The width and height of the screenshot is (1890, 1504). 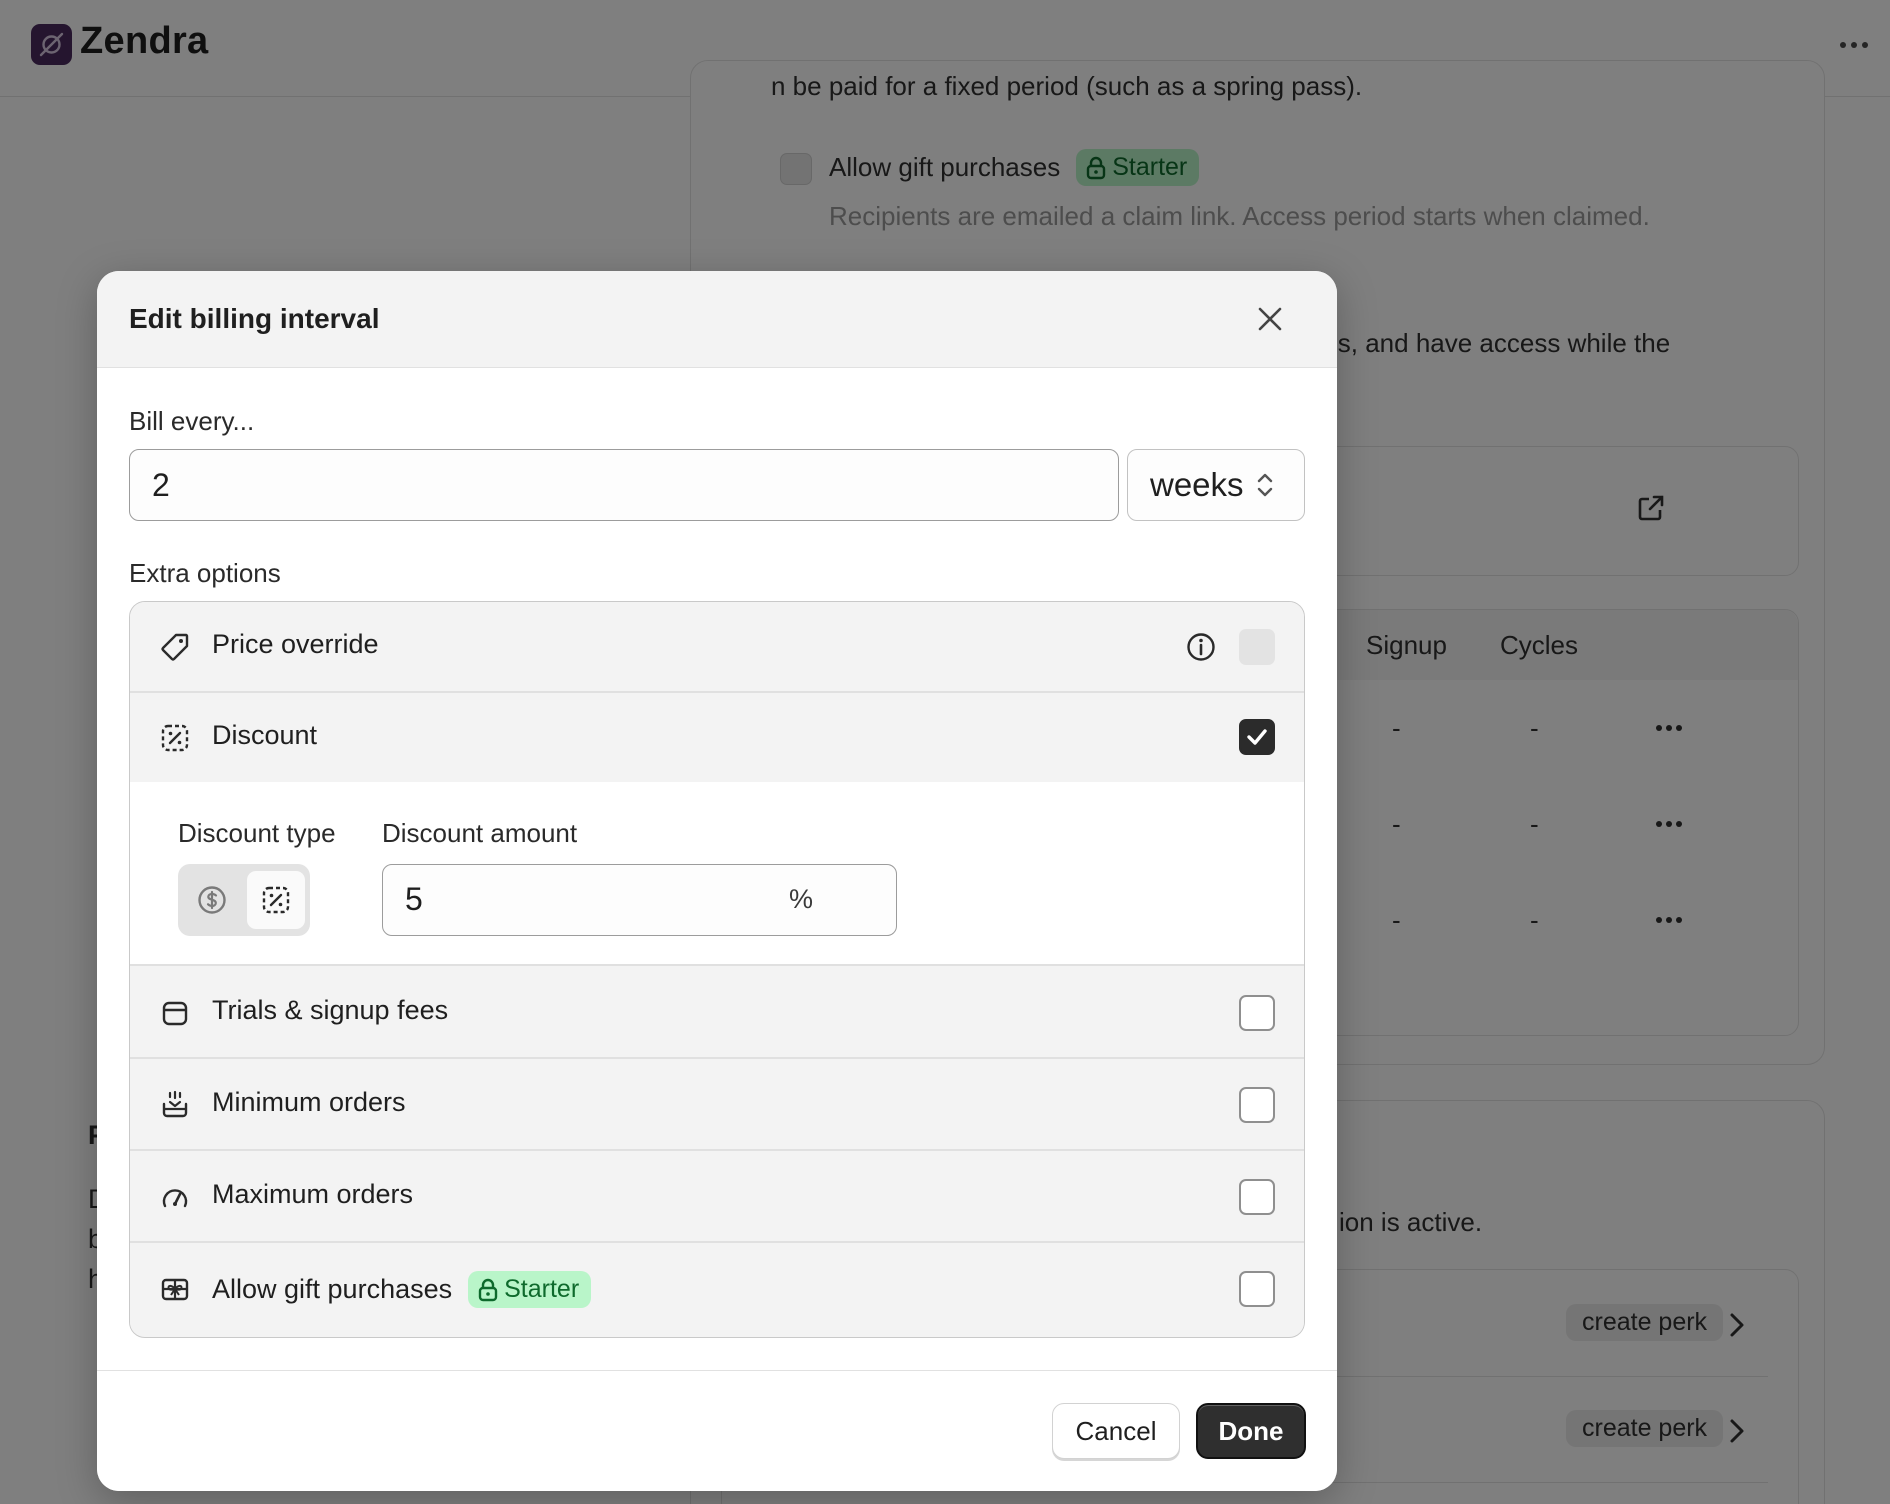 What do you see at coordinates (717, 737) in the screenshot?
I see `option-discount: Discount` at bounding box center [717, 737].